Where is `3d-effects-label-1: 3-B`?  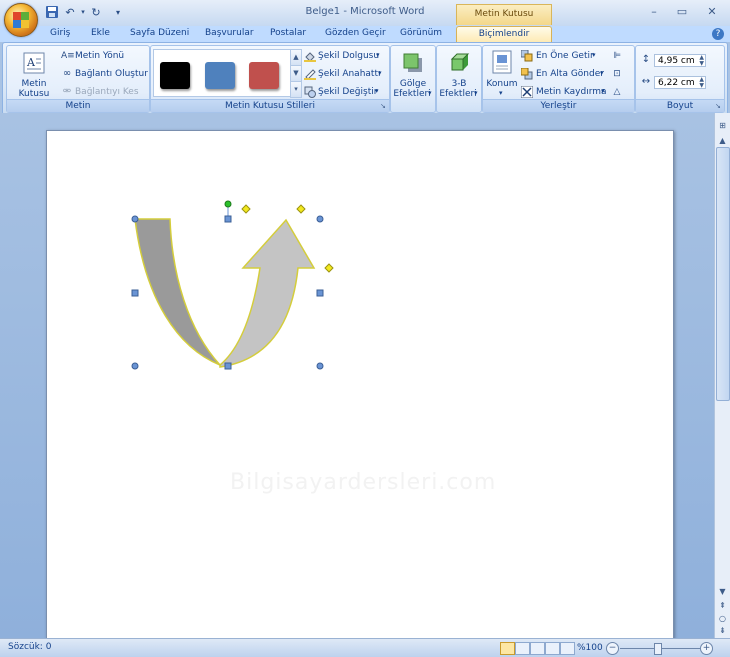
3d-effects-label-1: 3-B is located at coordinates (459, 84).